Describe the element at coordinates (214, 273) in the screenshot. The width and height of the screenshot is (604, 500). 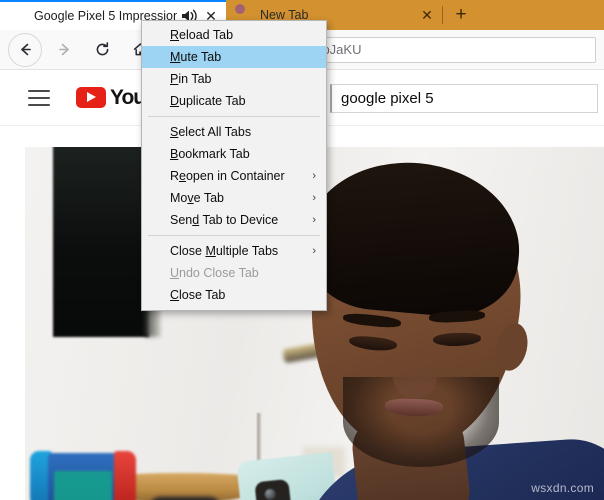
I see `menu-item-label: Undo Close Tab` at that location.